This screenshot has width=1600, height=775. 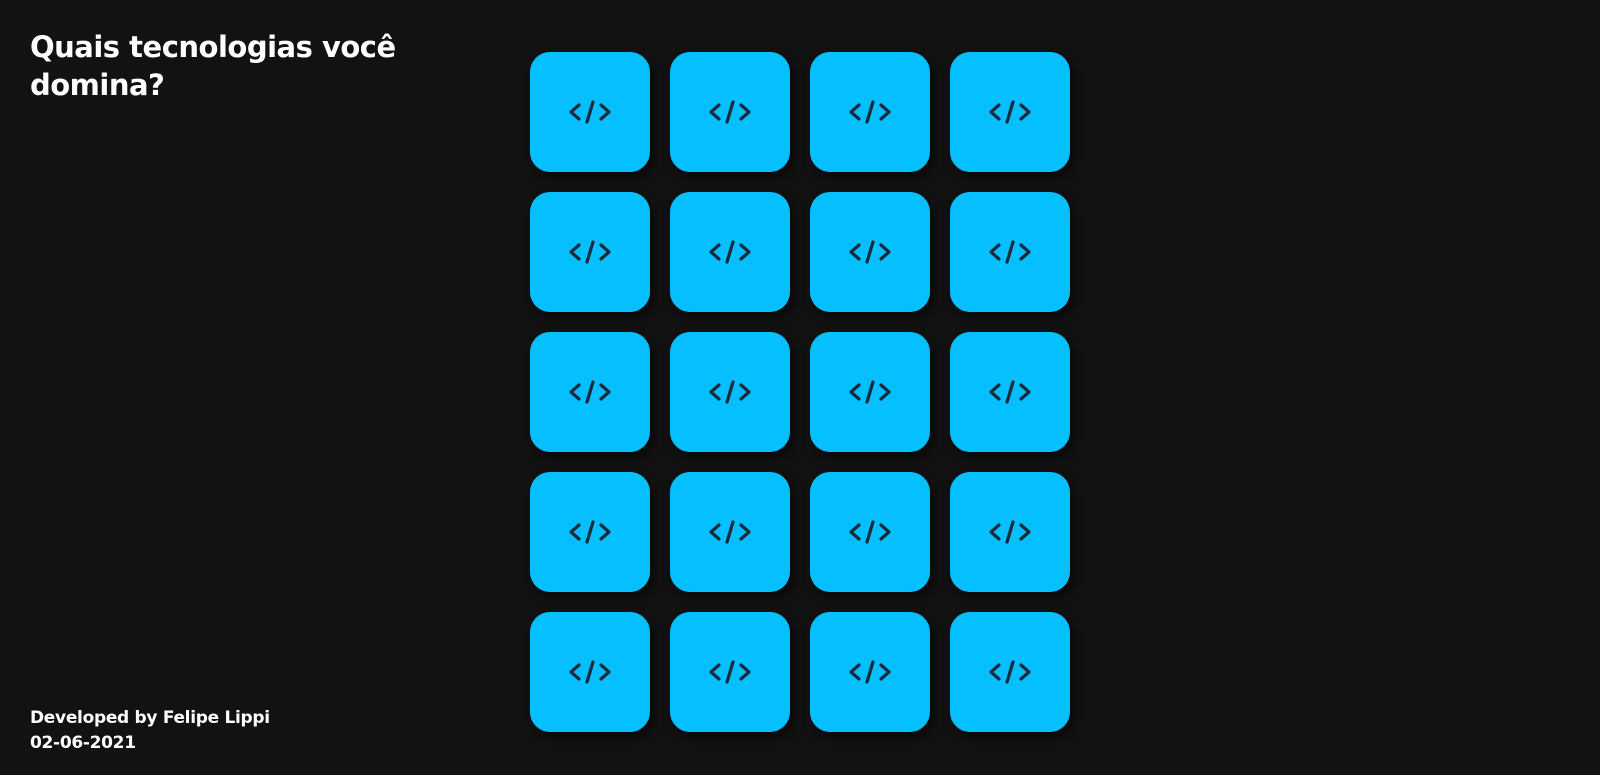 I want to click on footer-credit: Developed by Felipe Lippi, so click(x=150, y=718).